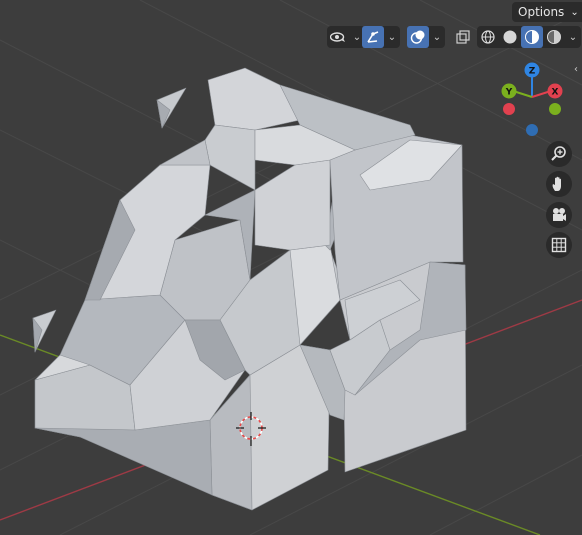 Image resolution: width=582 pixels, height=535 pixels. I want to click on material-shading-icon, so click(532, 37).